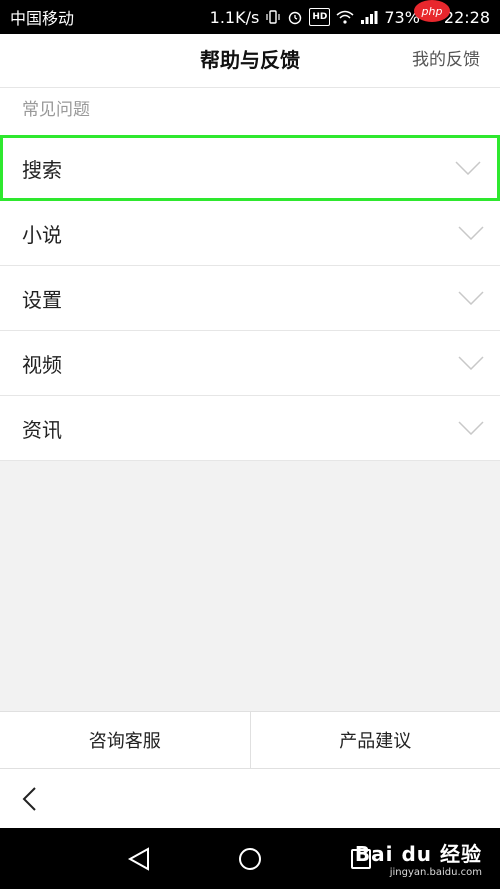 The width and height of the screenshot is (500, 889). Describe the element at coordinates (295, 17) in the screenshot. I see `alarm-icon` at that location.